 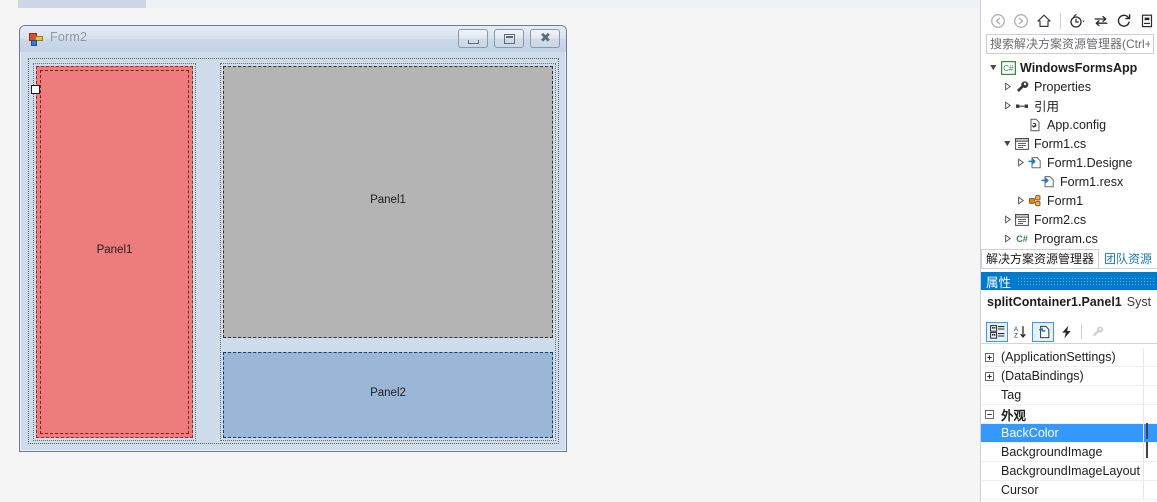 What do you see at coordinates (1069, 302) in the screenshot?
I see `properties-selected-object: splitContainer1.Panel1 Syst` at bounding box center [1069, 302].